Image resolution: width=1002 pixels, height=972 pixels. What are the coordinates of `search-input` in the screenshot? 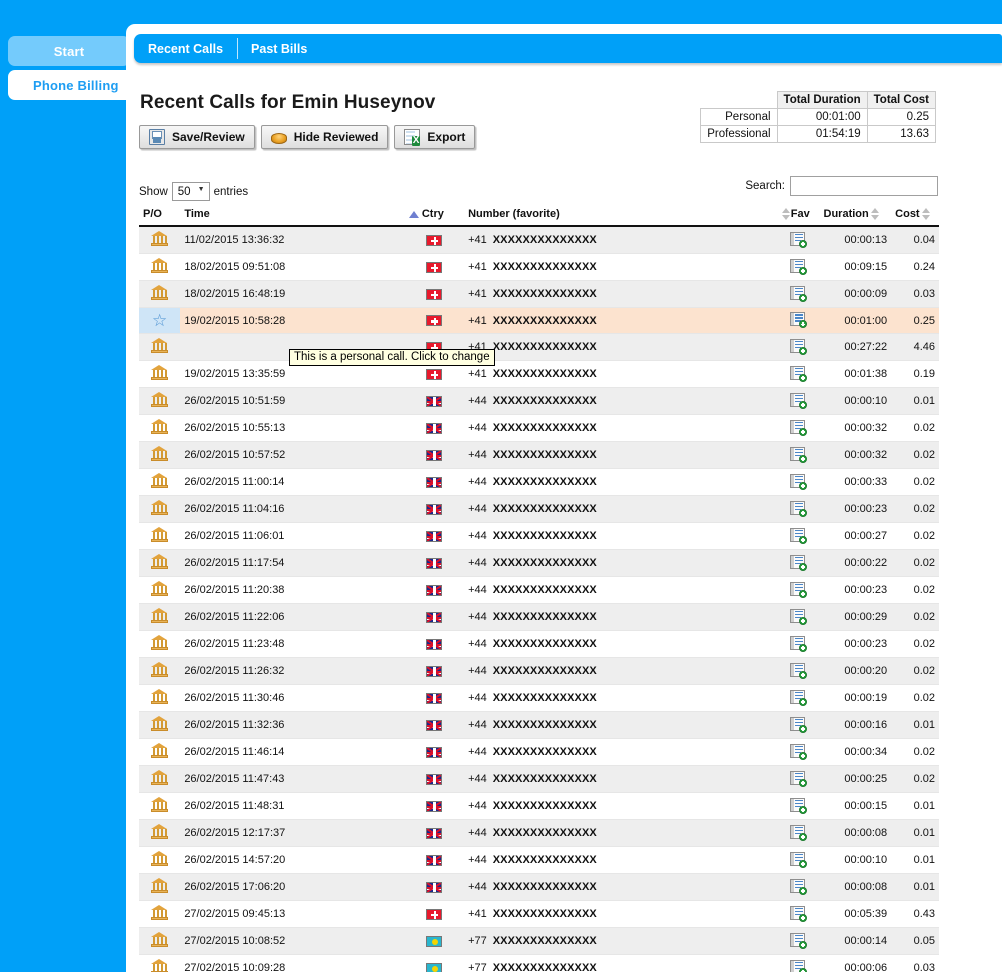 It's located at (864, 186).